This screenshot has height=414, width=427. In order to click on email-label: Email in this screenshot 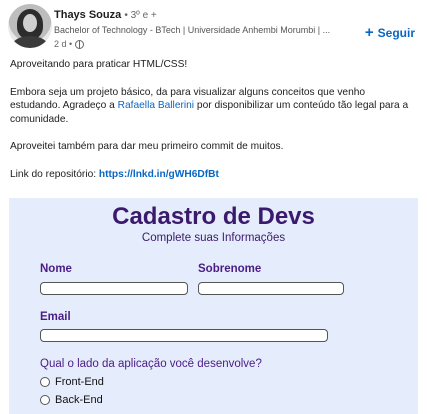, I will do `click(55, 317)`.